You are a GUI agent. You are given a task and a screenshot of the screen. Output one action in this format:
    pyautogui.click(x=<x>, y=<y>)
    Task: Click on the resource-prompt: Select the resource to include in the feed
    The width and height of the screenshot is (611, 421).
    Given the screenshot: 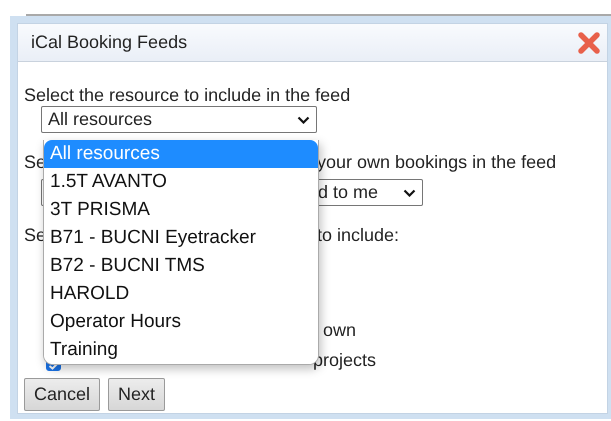 What is the action you would take?
    pyautogui.click(x=188, y=95)
    